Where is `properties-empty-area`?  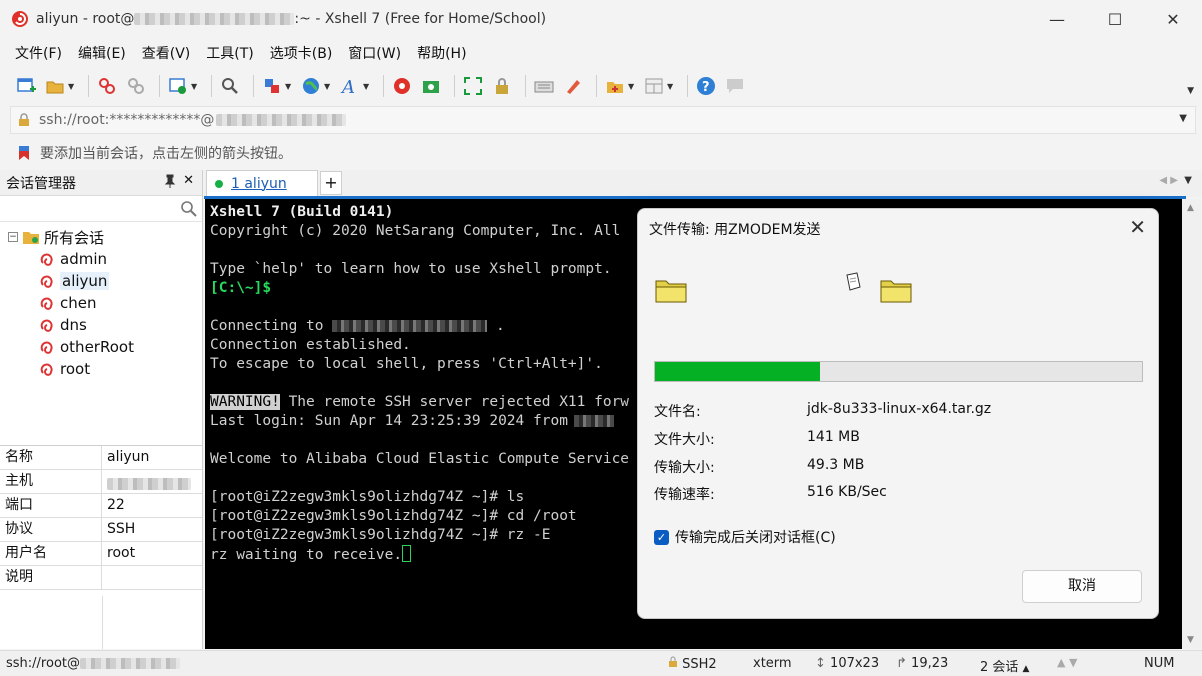 properties-empty-area is located at coordinates (101, 622).